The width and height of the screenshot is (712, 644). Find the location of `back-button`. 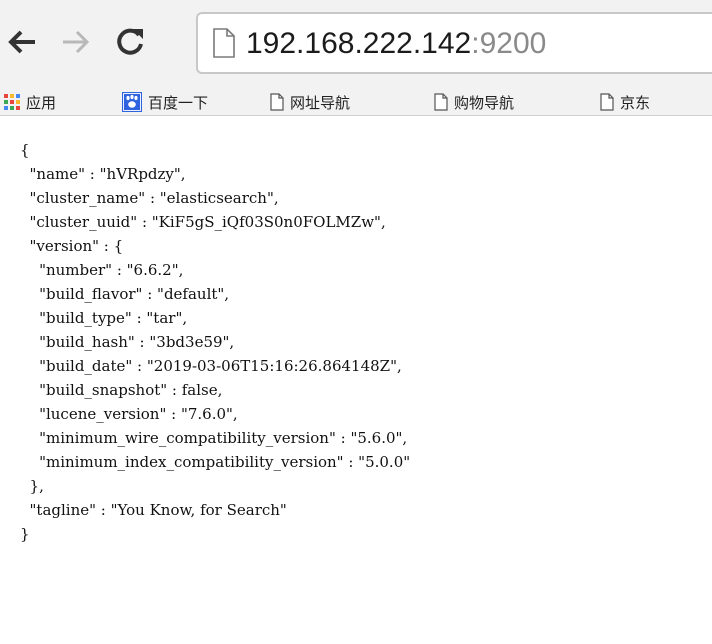

back-button is located at coordinates (22, 42).